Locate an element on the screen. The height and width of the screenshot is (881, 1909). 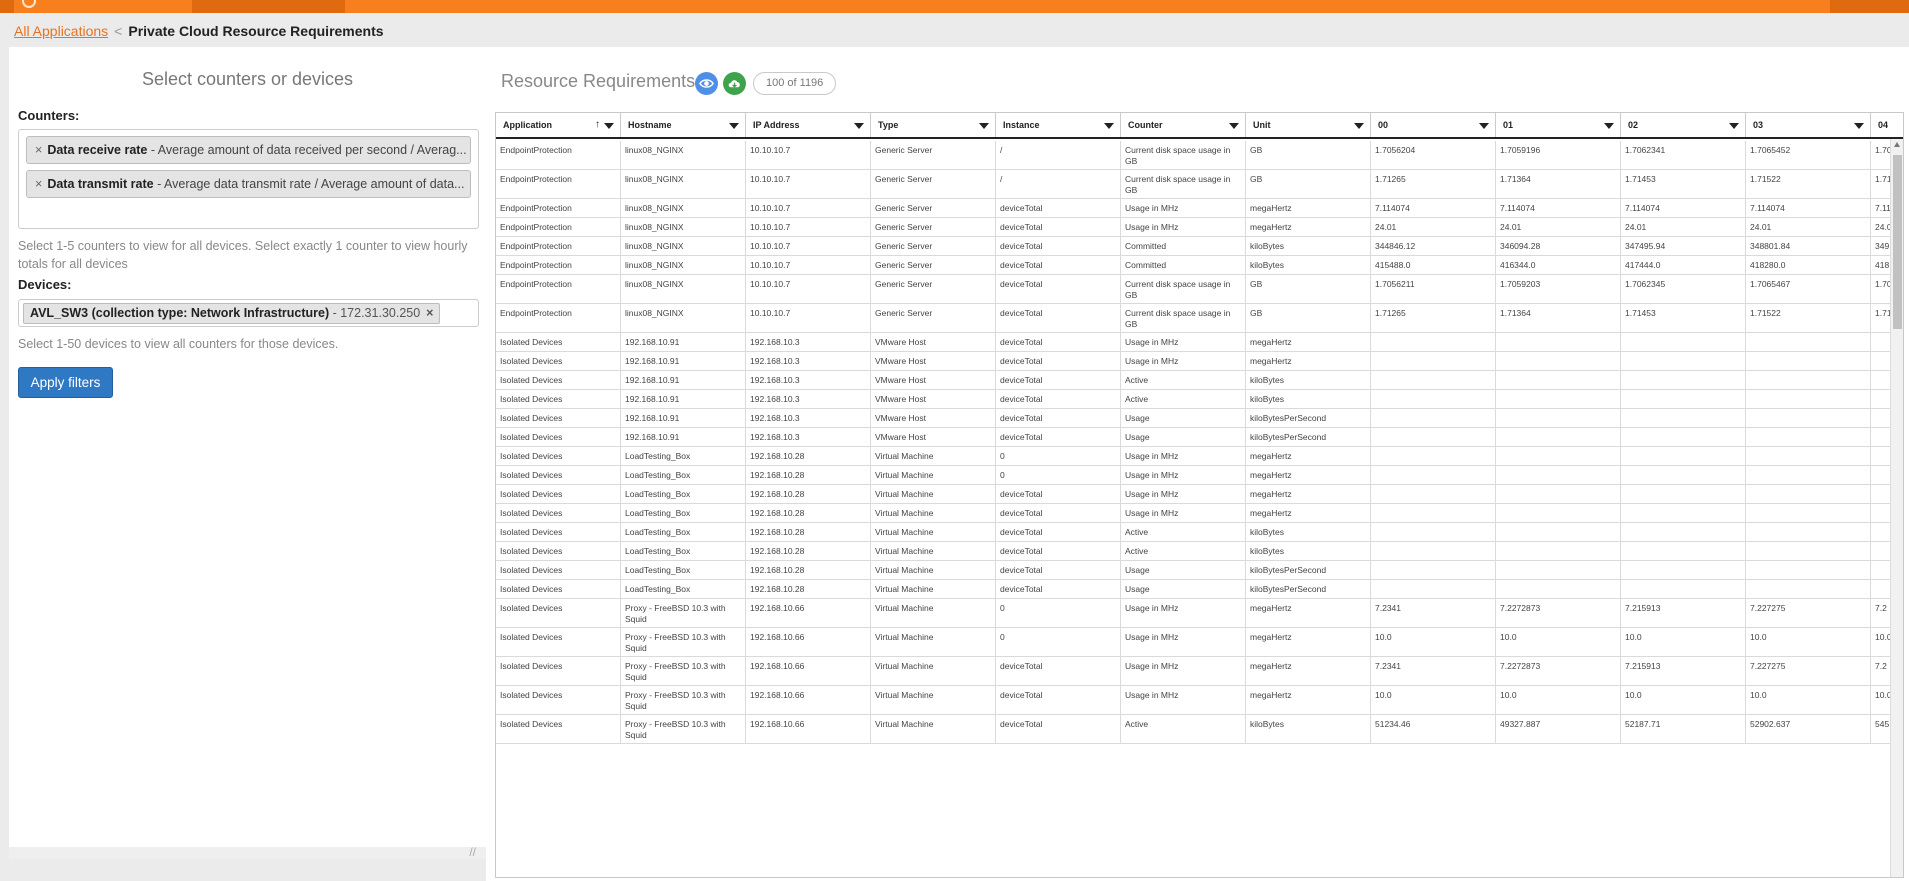
table-cell: Virtual Machine is located at coordinates (933, 570).